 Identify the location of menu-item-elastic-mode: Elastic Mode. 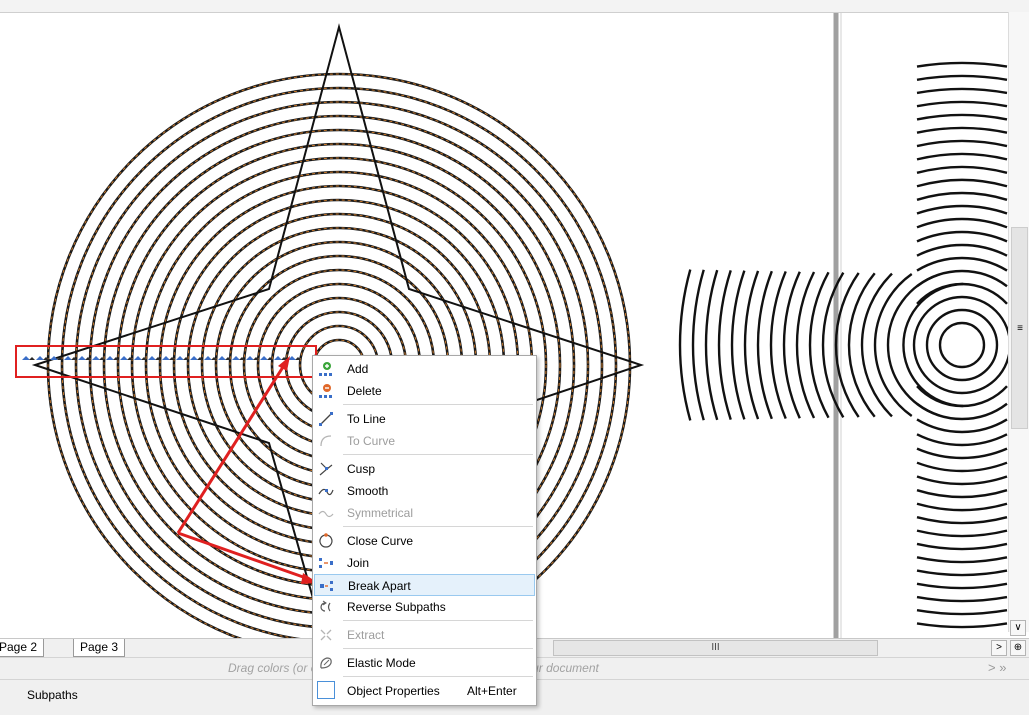
(424, 663).